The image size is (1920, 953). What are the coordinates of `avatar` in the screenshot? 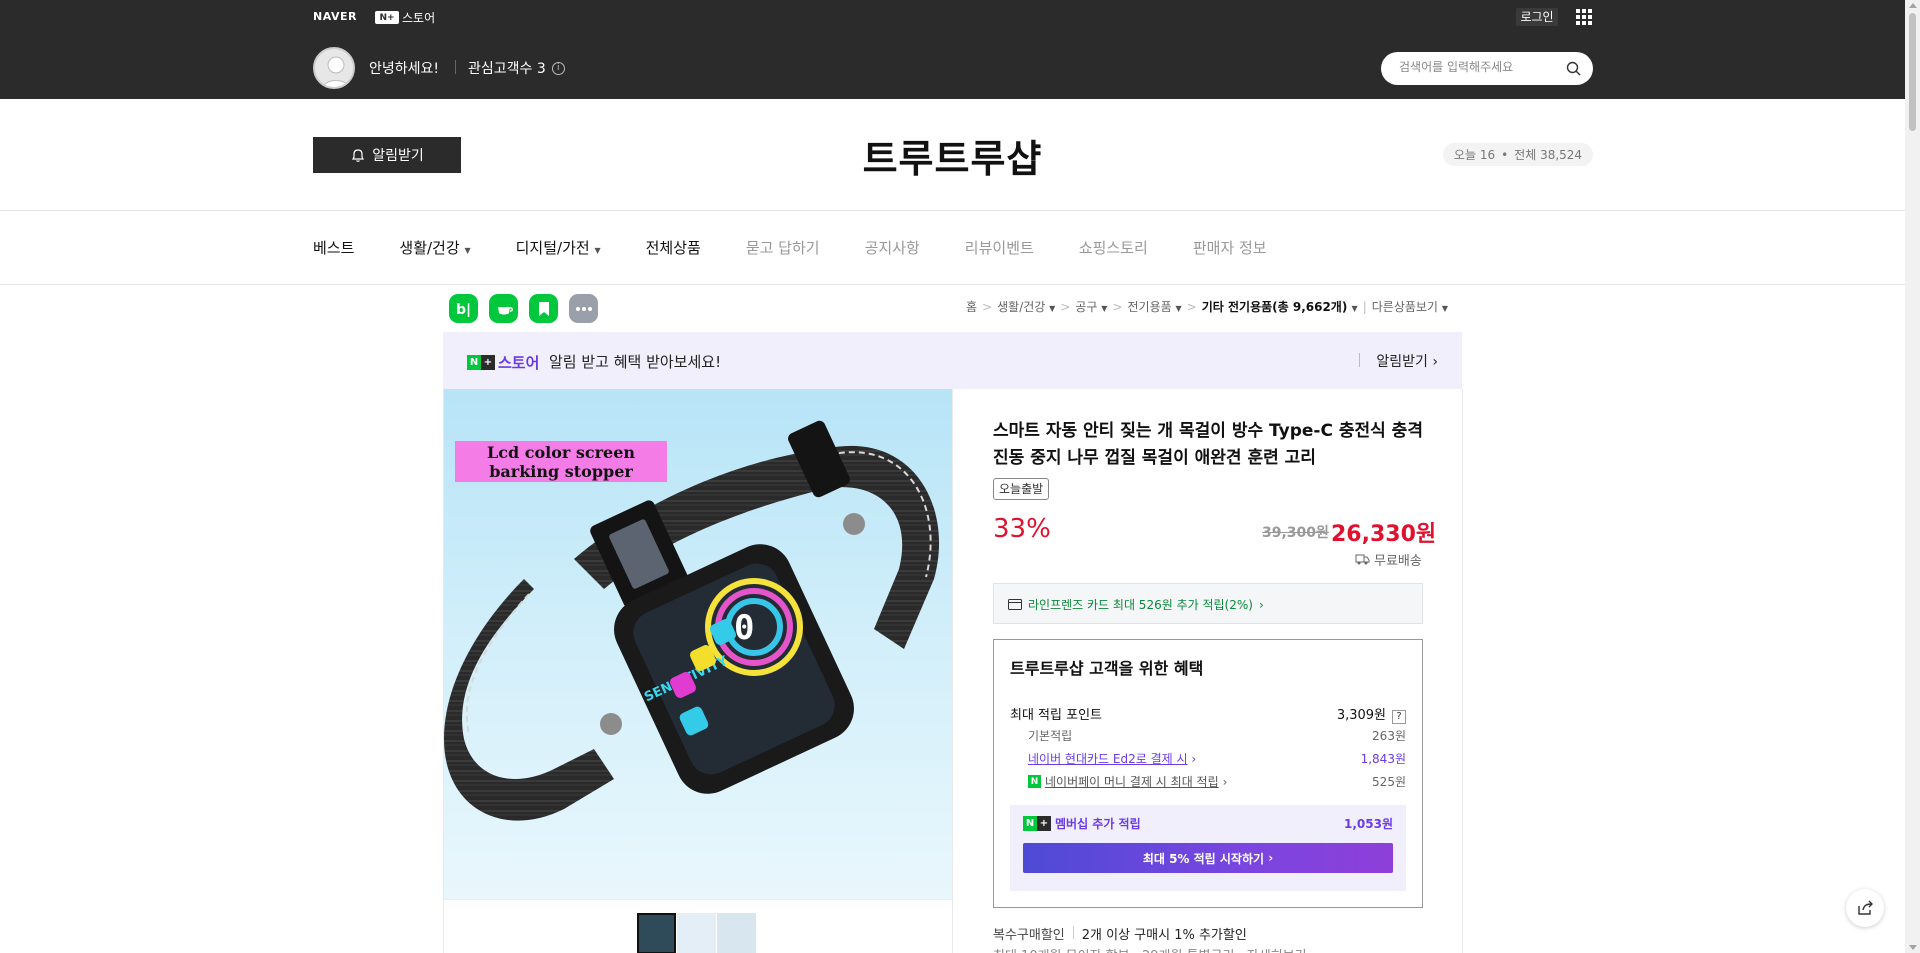 It's located at (334, 68).